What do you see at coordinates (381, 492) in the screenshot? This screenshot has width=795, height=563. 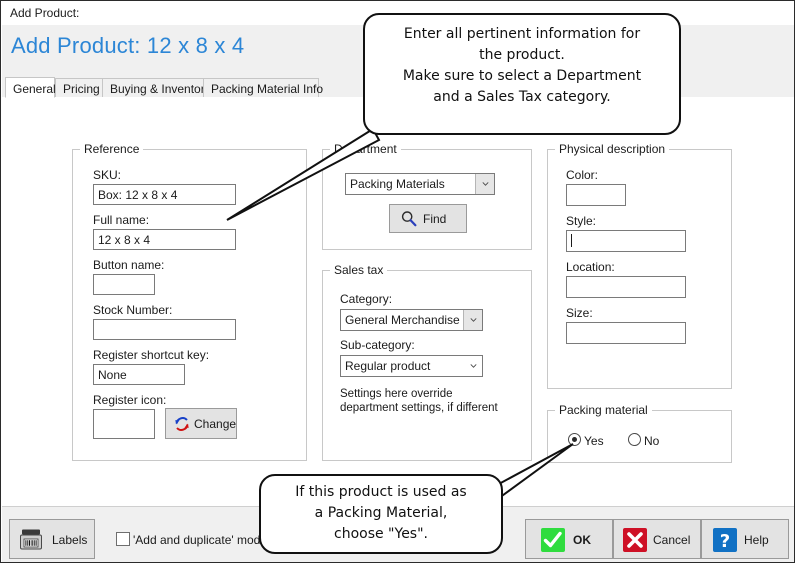 I see `callout-line: If this product is used as` at bounding box center [381, 492].